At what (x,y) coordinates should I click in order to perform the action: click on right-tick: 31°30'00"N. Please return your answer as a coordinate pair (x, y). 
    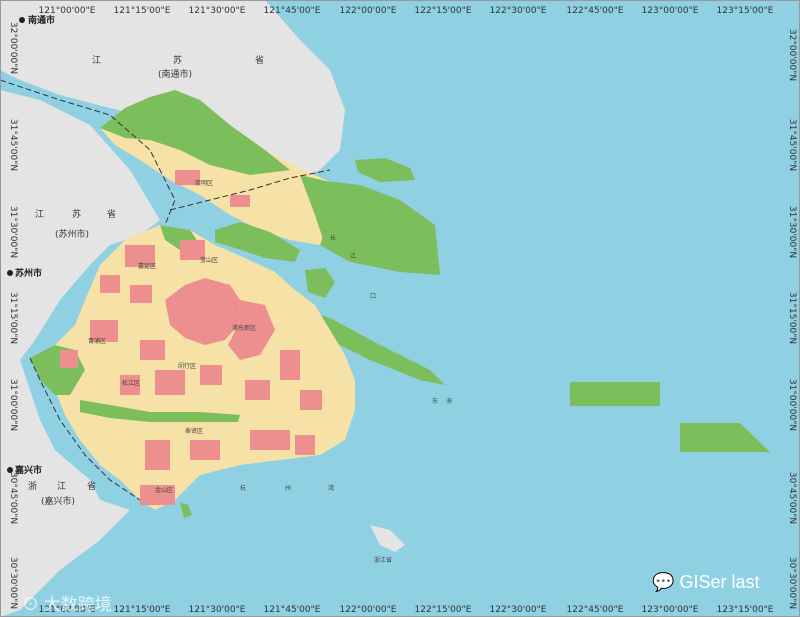
    Looking at the image, I should click on (792, 232).